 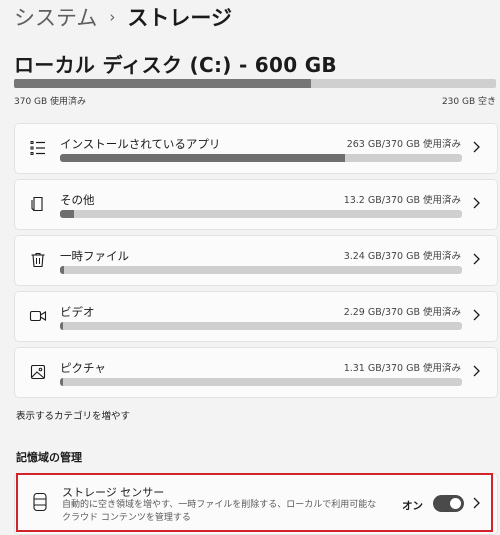 I want to click on breadcrumb-system-link: システム, so click(x=55, y=17).